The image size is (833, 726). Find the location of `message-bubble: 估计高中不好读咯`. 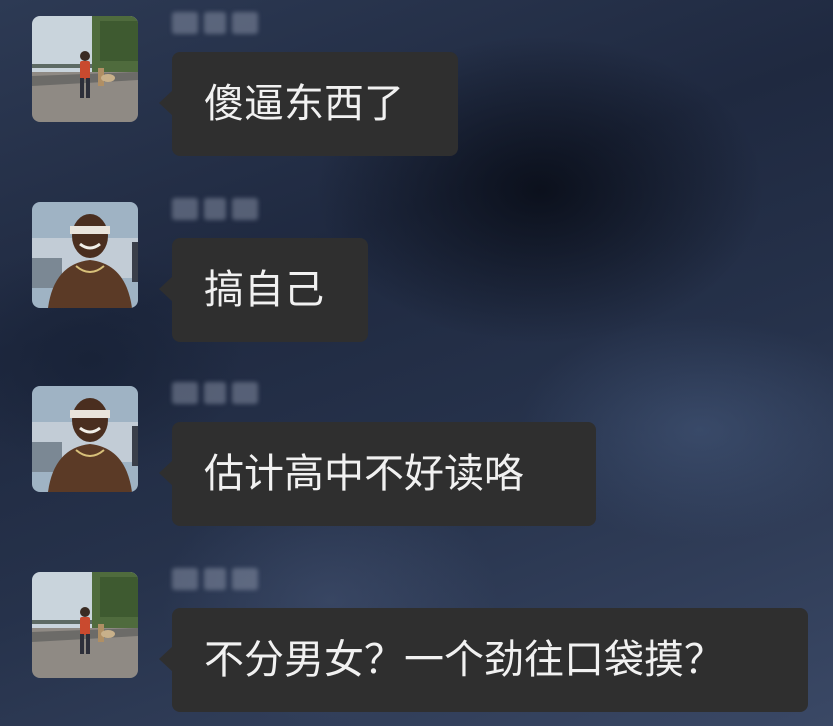

message-bubble: 估计高中不好读咯 is located at coordinates (377, 474).